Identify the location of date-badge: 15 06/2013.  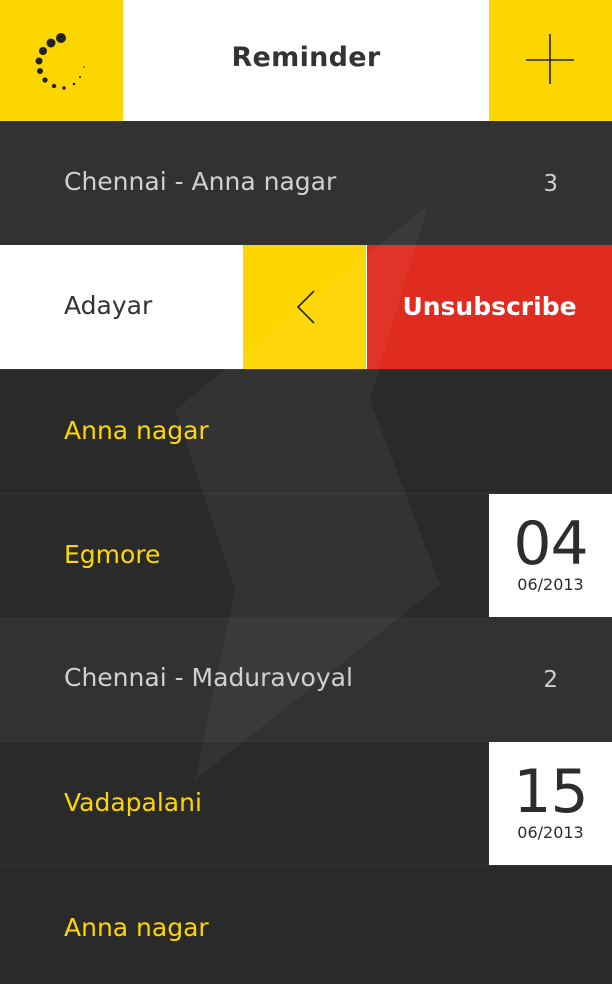
(550, 804).